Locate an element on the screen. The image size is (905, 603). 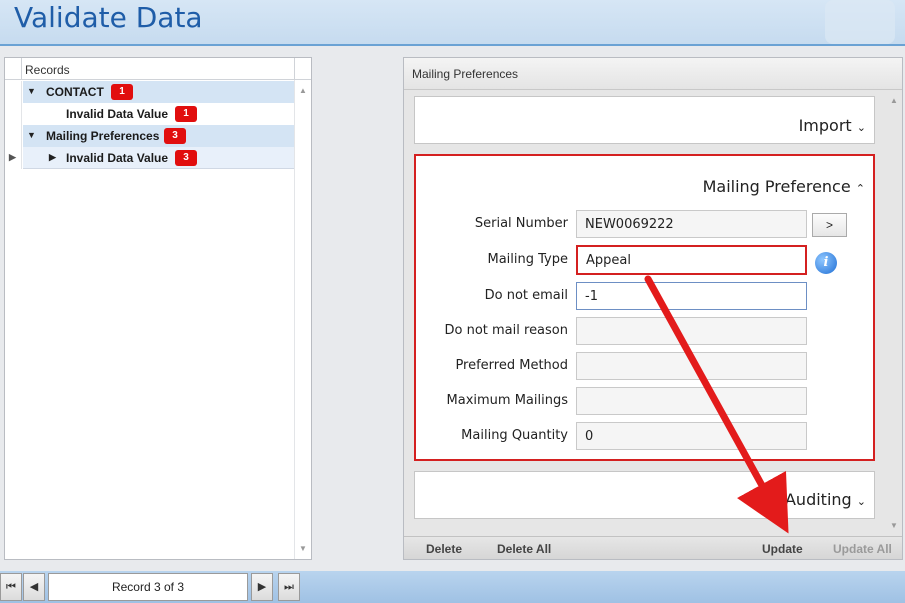
record-position: Record 3 of 3 is located at coordinates (148, 587).